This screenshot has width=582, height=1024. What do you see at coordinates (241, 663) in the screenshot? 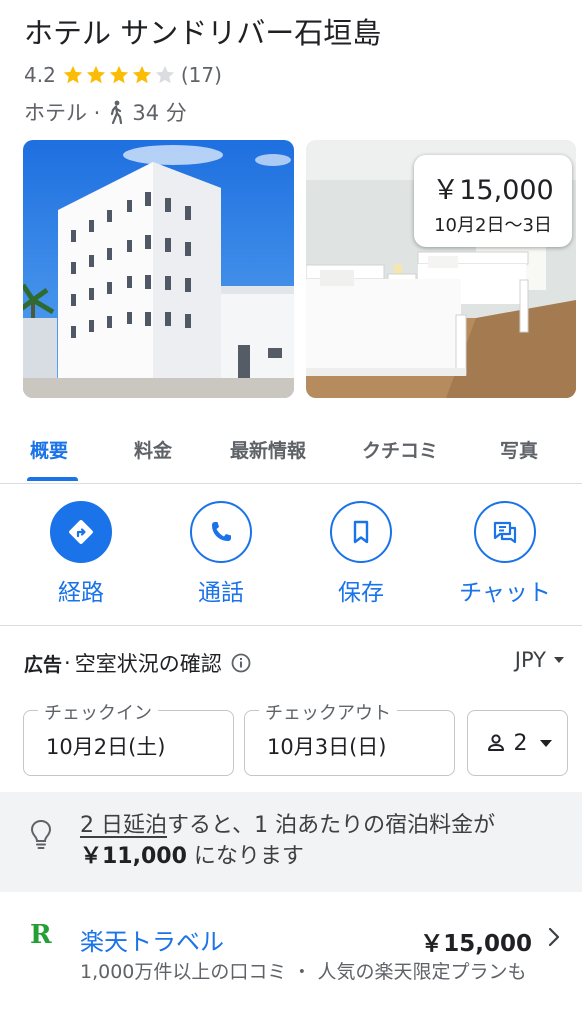
I see `info-icon` at bounding box center [241, 663].